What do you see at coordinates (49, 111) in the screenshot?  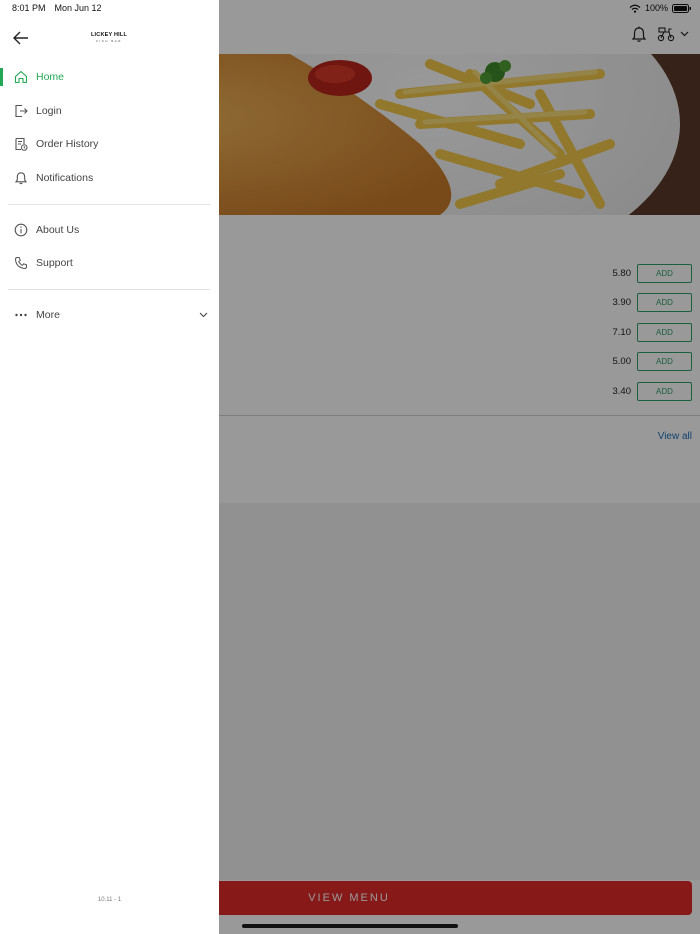 I see `nav-item-label: Login` at bounding box center [49, 111].